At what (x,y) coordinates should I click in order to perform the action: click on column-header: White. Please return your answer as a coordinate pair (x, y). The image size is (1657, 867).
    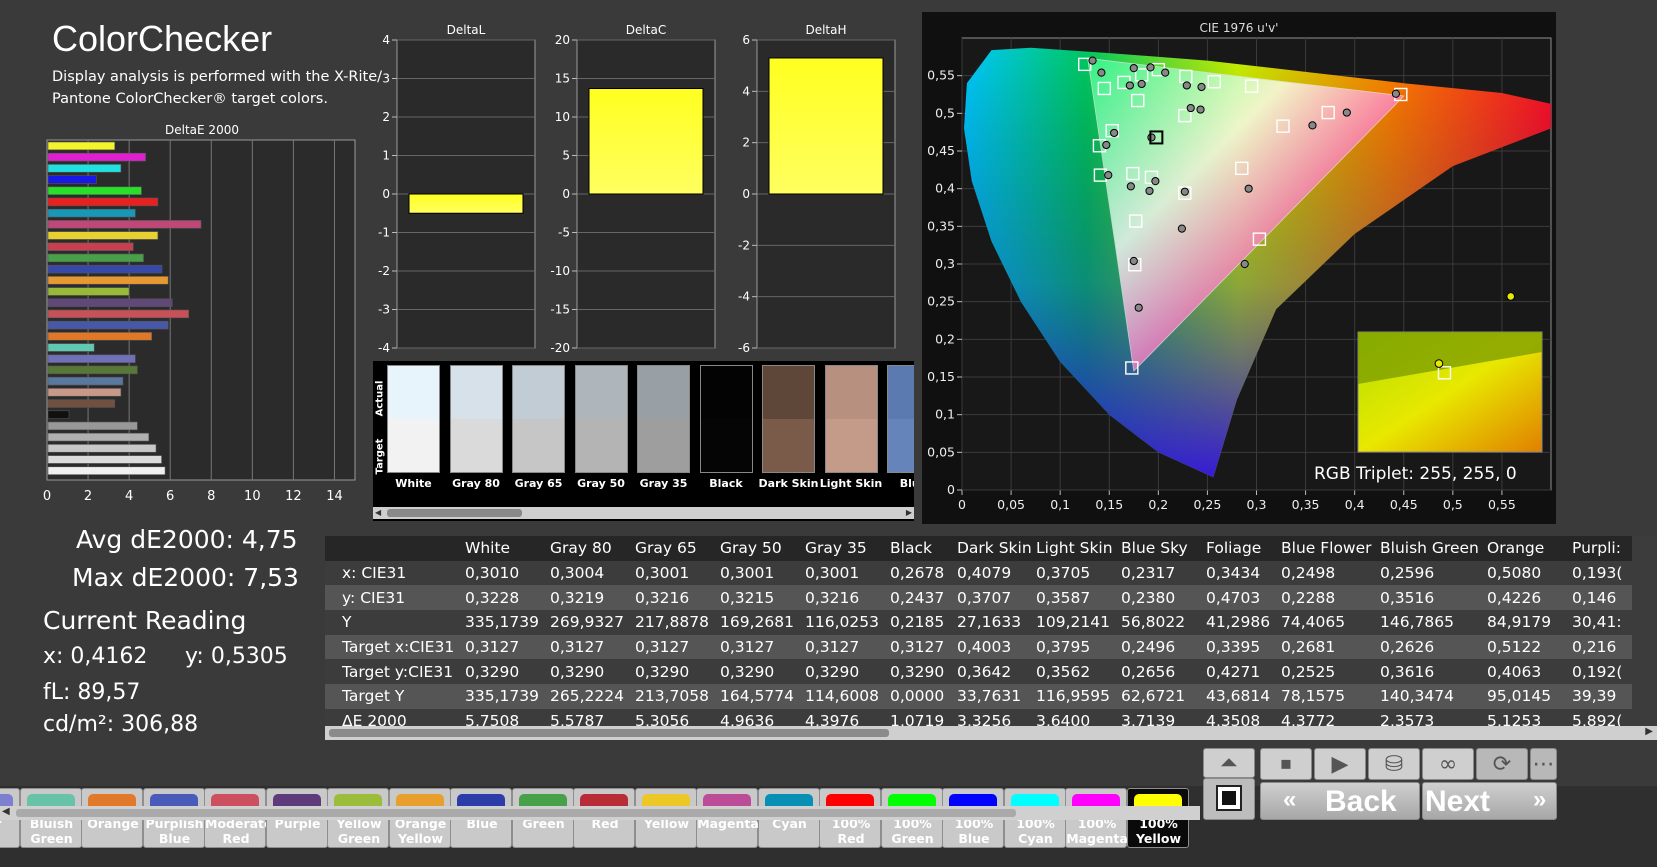
    Looking at the image, I should click on (504, 548).